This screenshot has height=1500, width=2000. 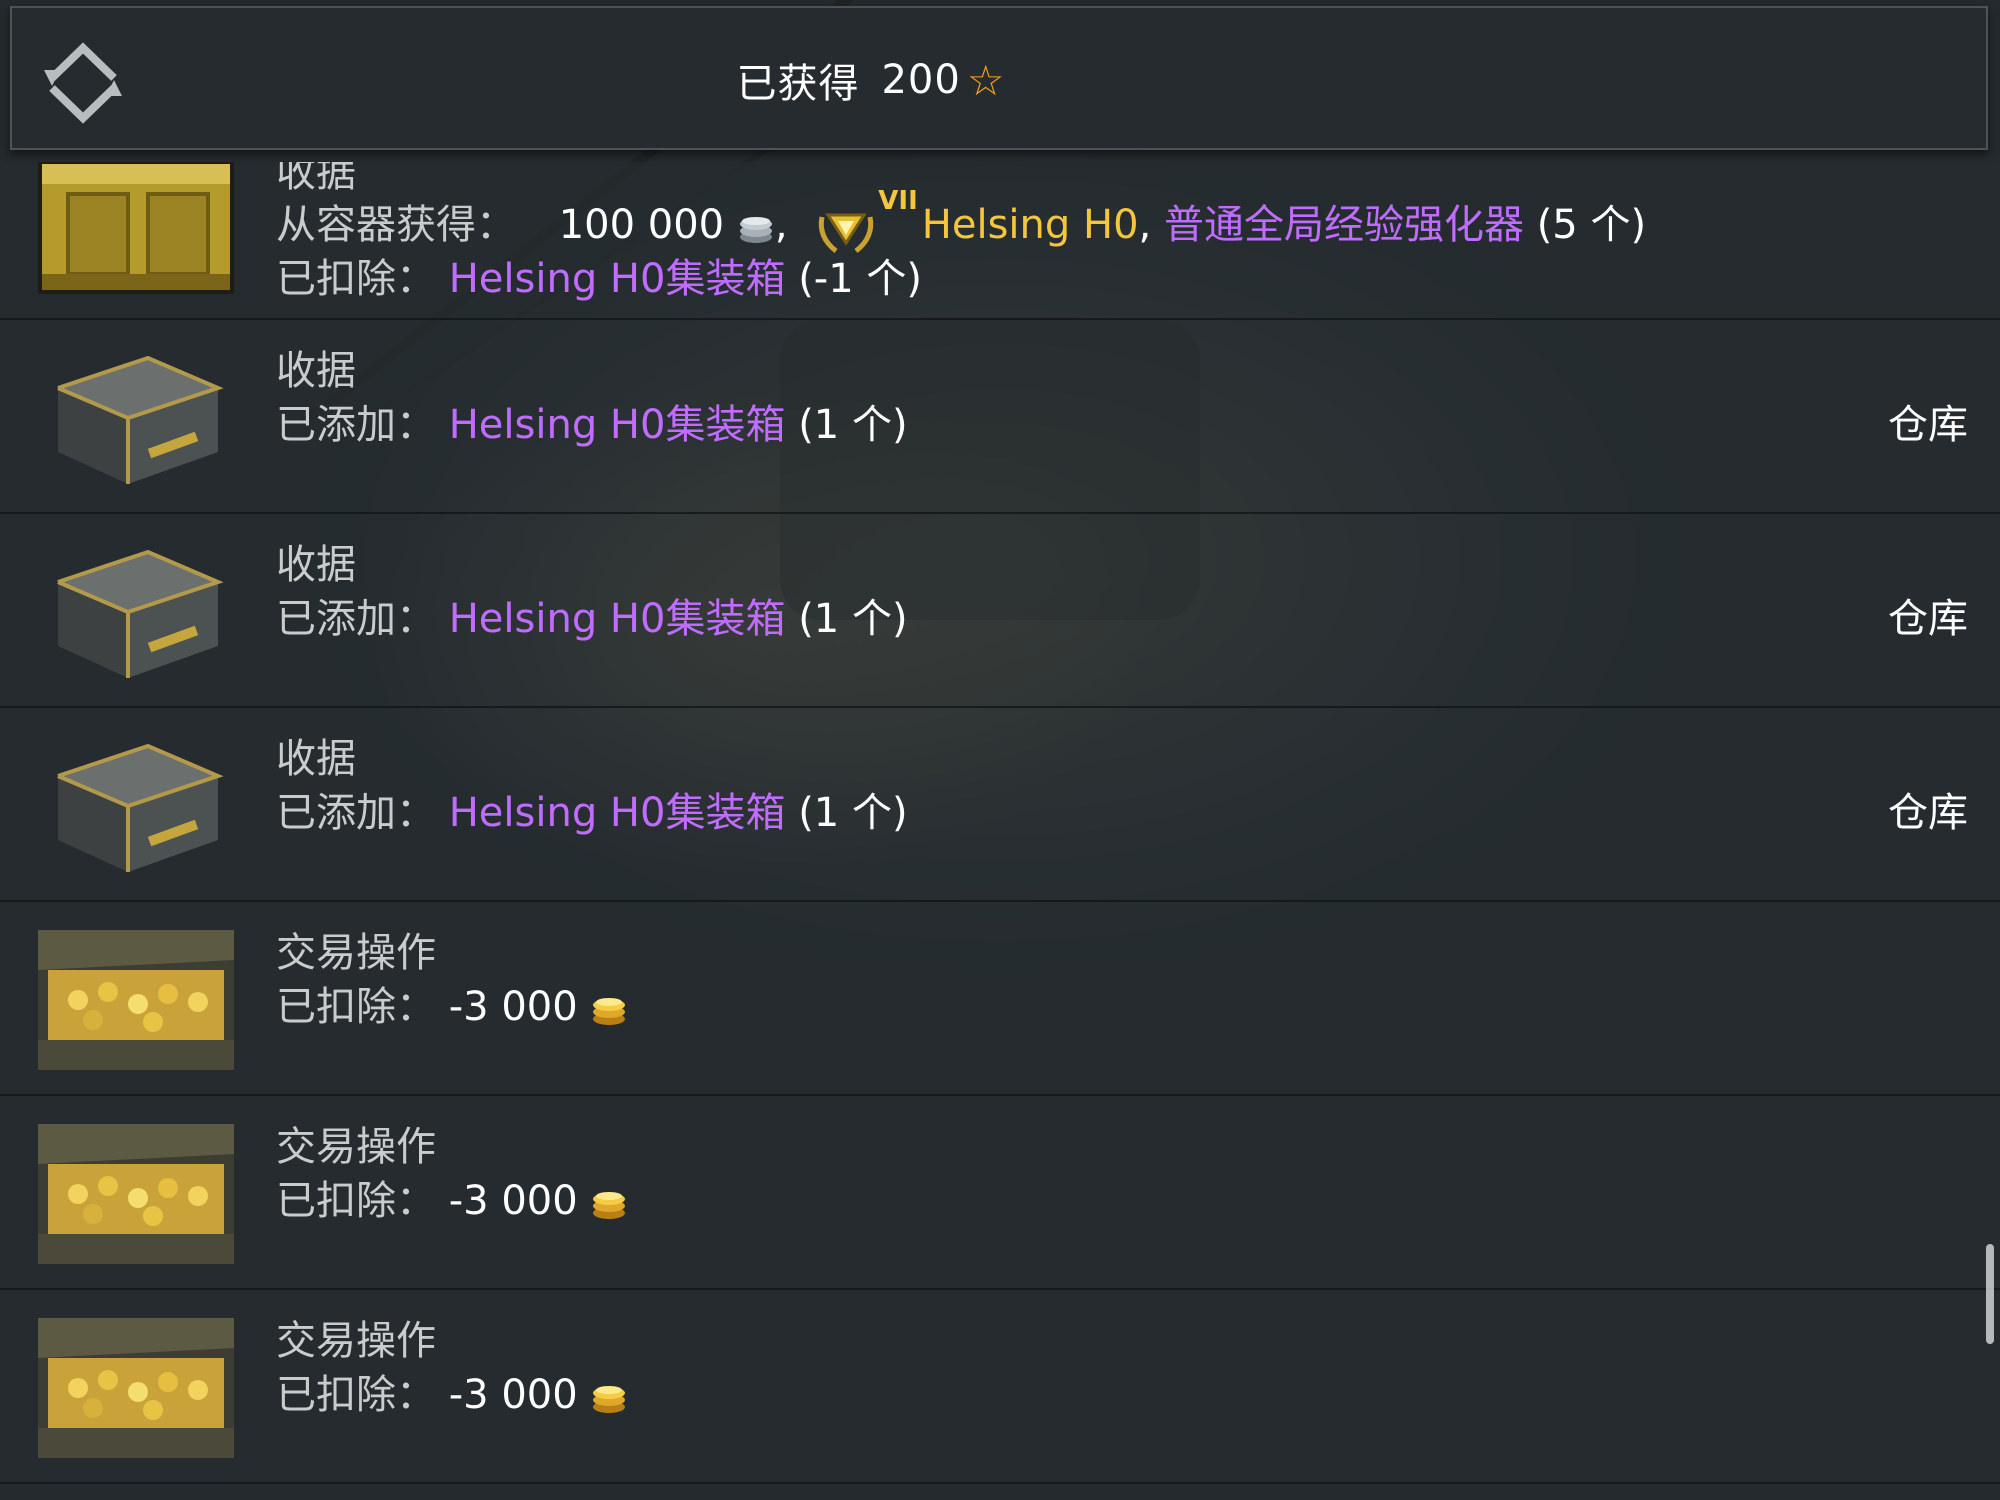 What do you see at coordinates (798, 84) in the screenshot?
I see `earned-label: 已获得` at bounding box center [798, 84].